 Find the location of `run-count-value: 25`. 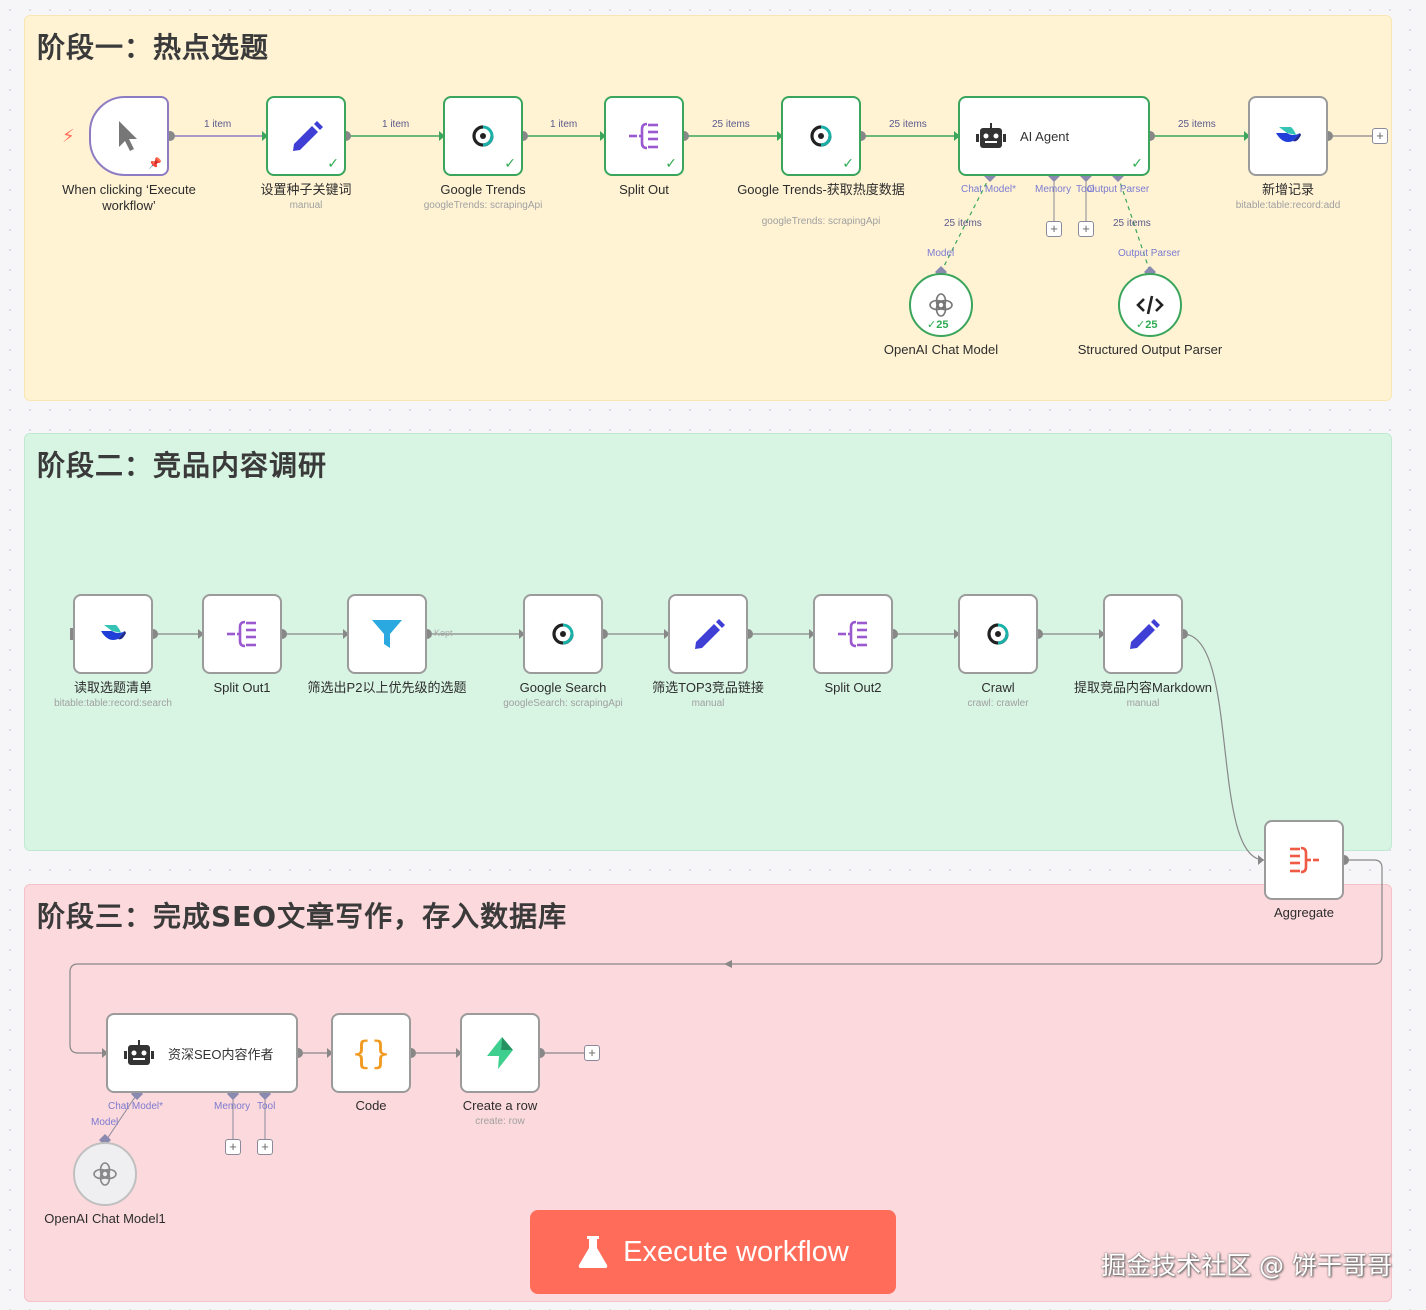

run-count-value: 25 is located at coordinates (1151, 325).